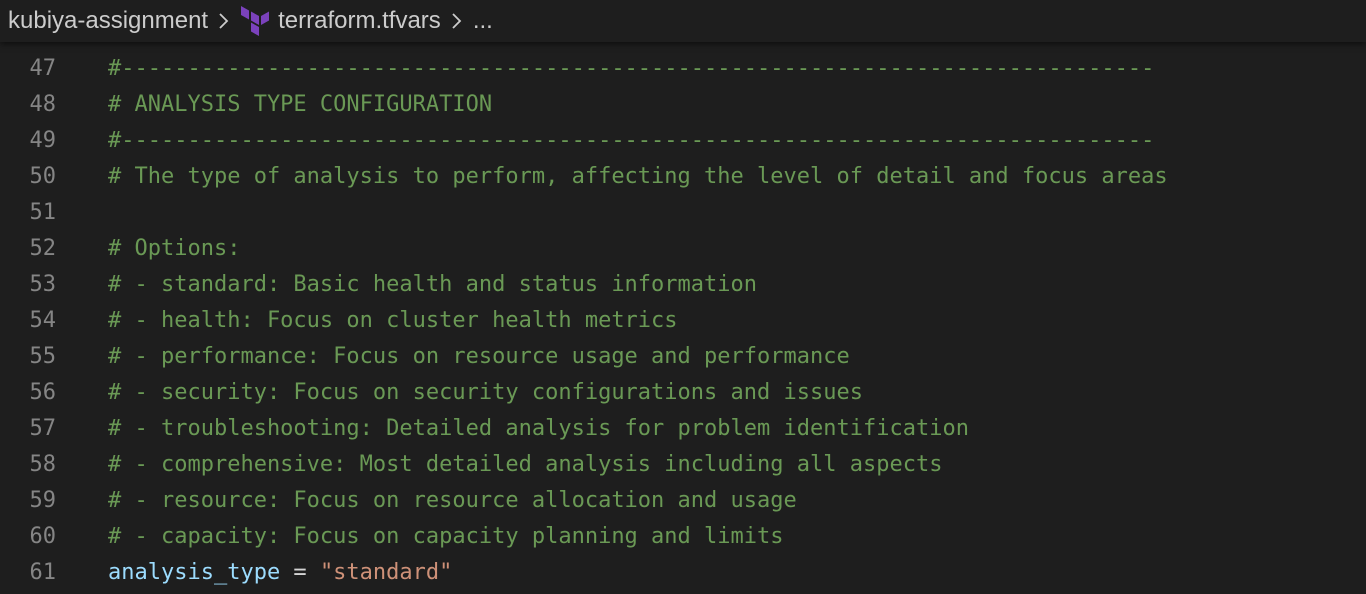 This screenshot has height=594, width=1366. I want to click on line-number: 47, so click(43, 68).